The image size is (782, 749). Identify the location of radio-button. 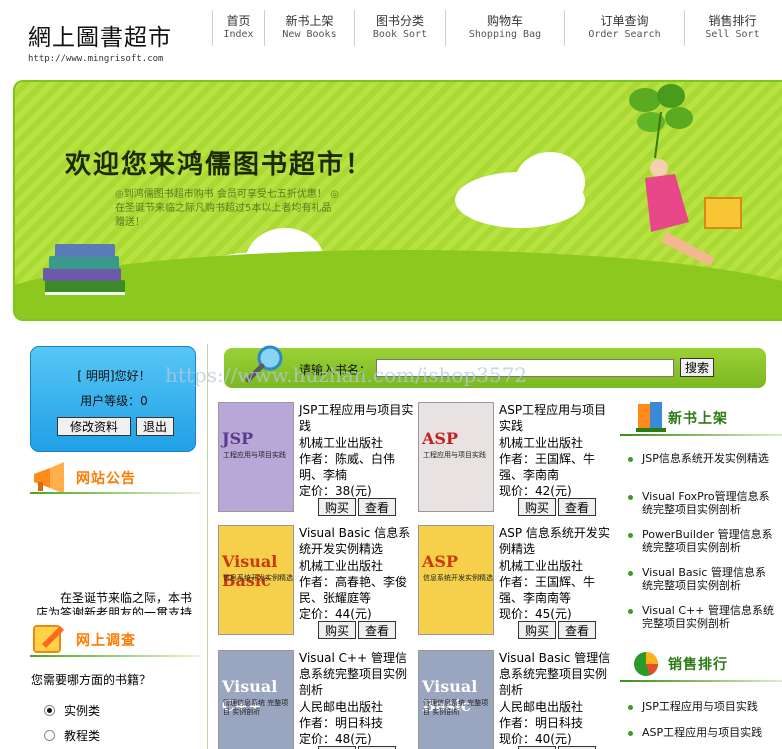
(49, 735).